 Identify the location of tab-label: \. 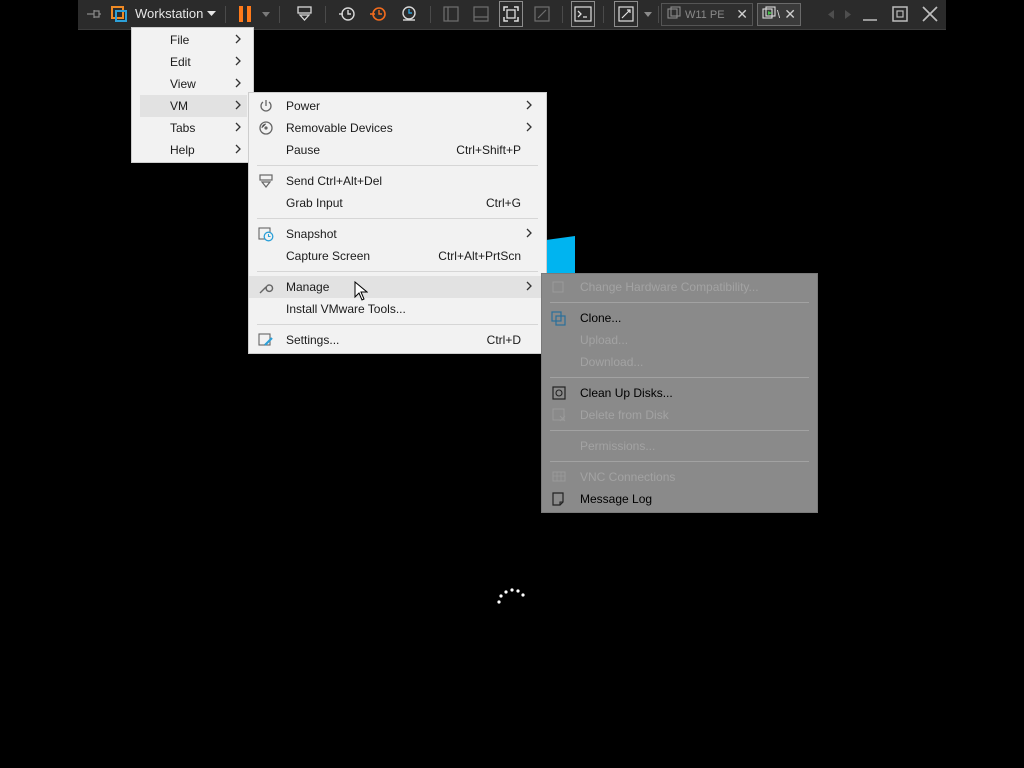
(779, 14).